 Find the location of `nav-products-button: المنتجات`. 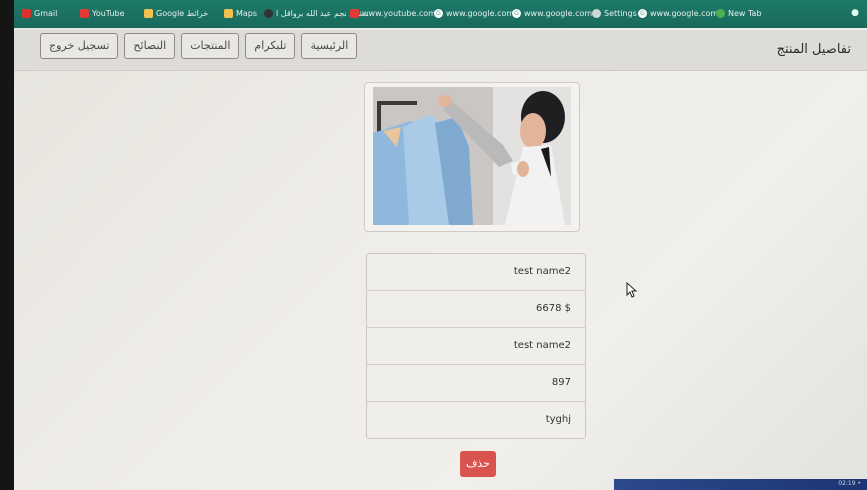

nav-products-button: المنتجات is located at coordinates (210, 46).